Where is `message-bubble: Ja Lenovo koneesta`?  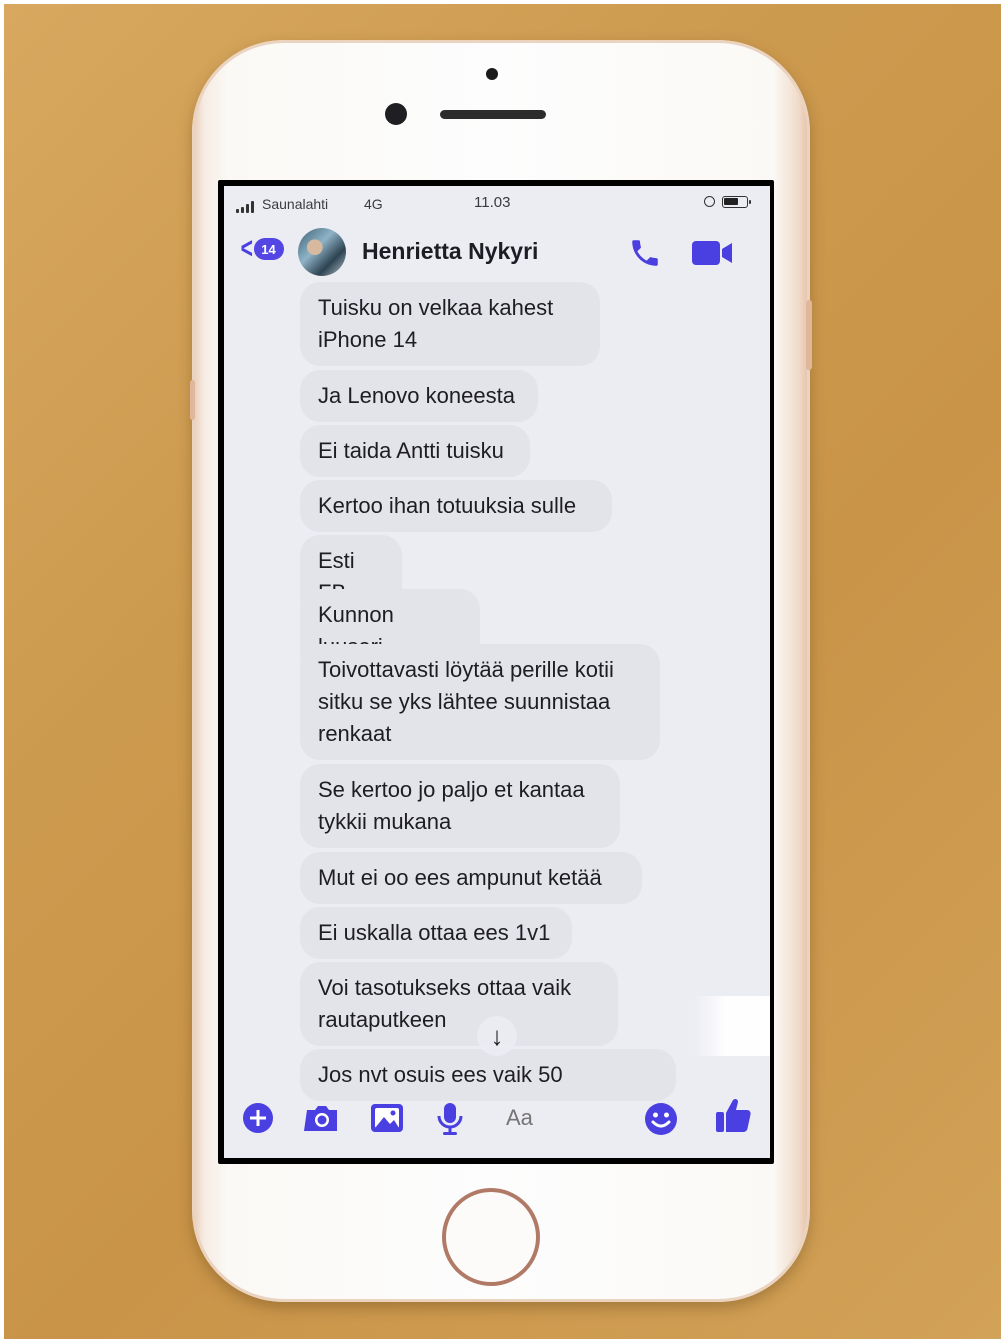
message-bubble: Ja Lenovo koneesta is located at coordinates (419, 396).